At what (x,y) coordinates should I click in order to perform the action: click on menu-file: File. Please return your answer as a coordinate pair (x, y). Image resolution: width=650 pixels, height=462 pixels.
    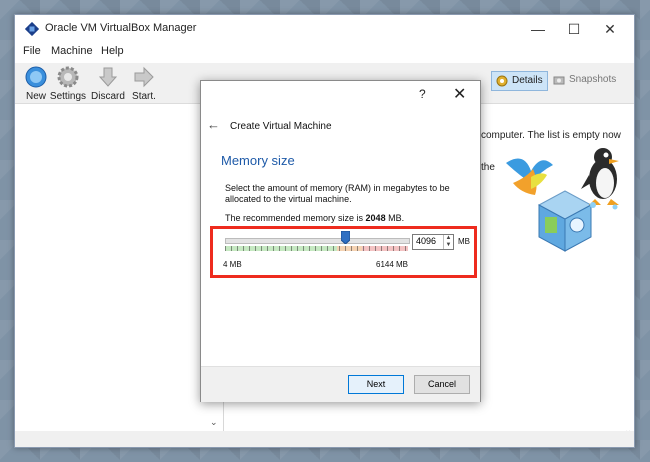
    Looking at the image, I should click on (32, 51).